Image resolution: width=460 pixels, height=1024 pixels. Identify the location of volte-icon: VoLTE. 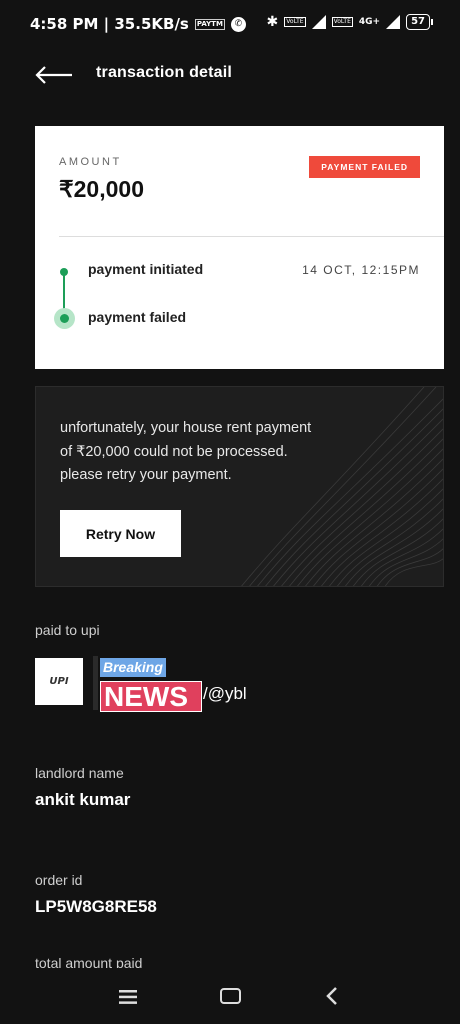
(295, 22).